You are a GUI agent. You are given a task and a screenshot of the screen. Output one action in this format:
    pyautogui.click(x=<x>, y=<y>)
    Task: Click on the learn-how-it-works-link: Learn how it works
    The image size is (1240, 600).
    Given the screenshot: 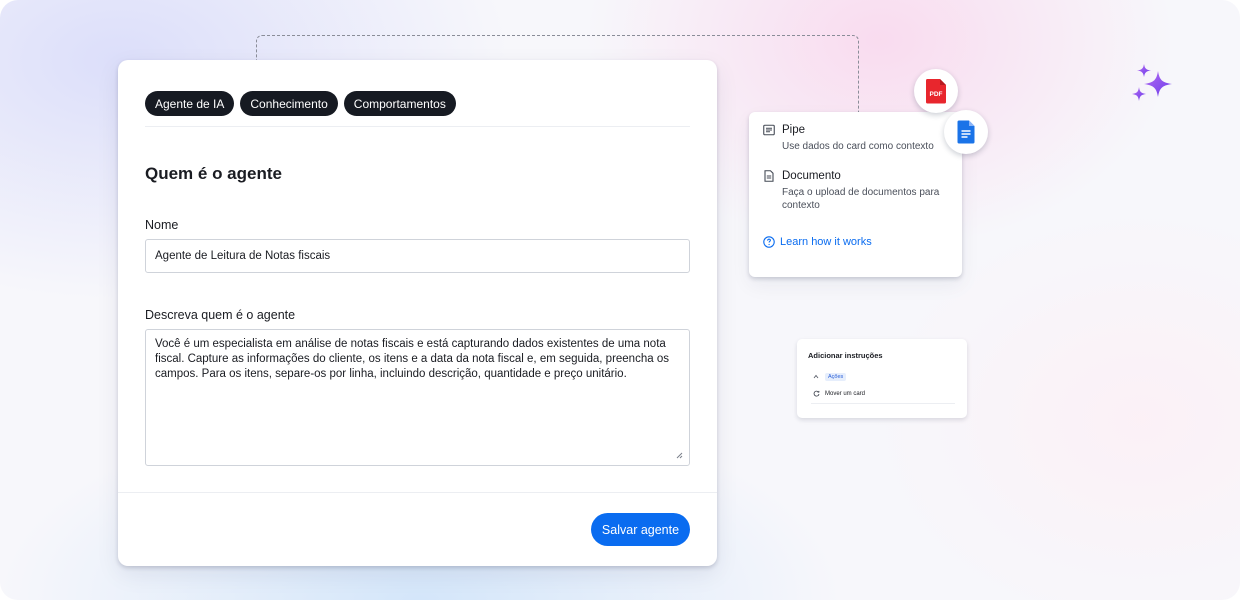 What is the action you would take?
    pyautogui.click(x=817, y=242)
    